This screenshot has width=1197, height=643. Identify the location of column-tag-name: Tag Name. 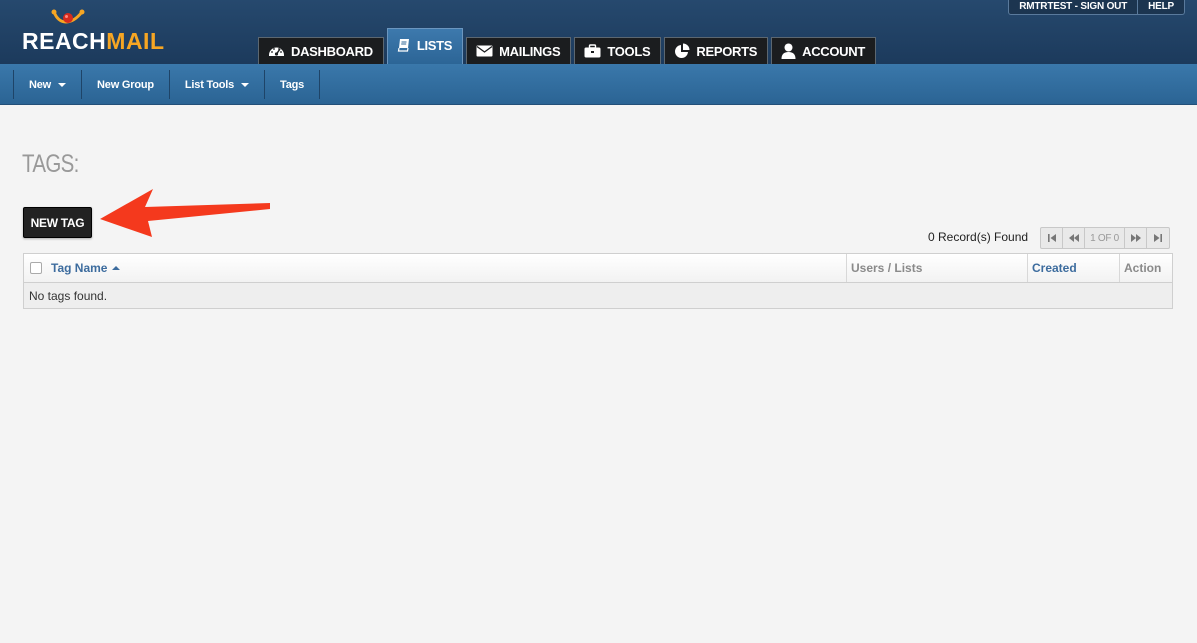
(435, 268).